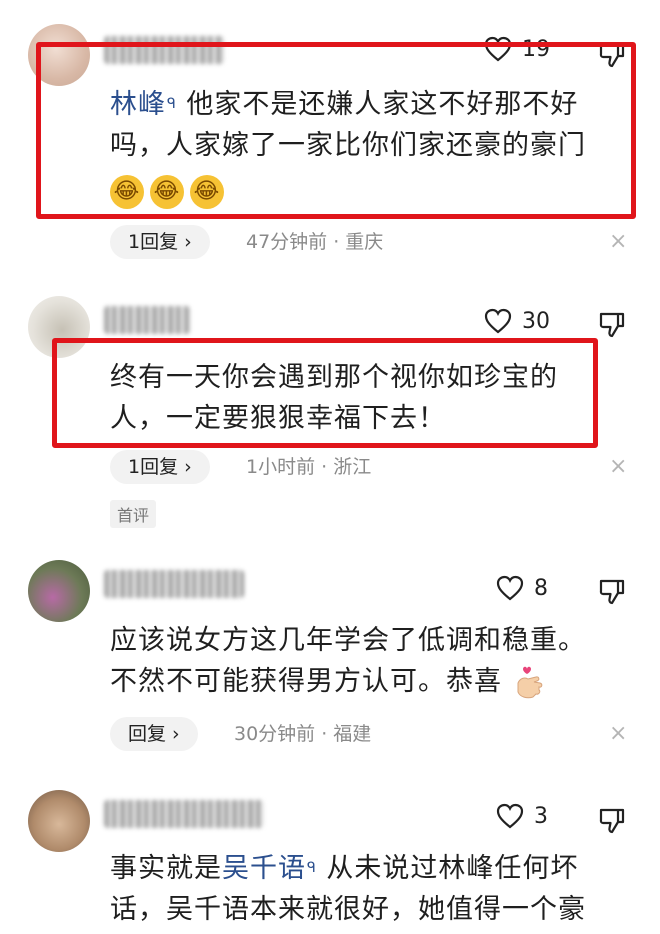 This screenshot has width=660, height=934. I want to click on mention-link: 吴千语ᑫ, so click(269, 868).